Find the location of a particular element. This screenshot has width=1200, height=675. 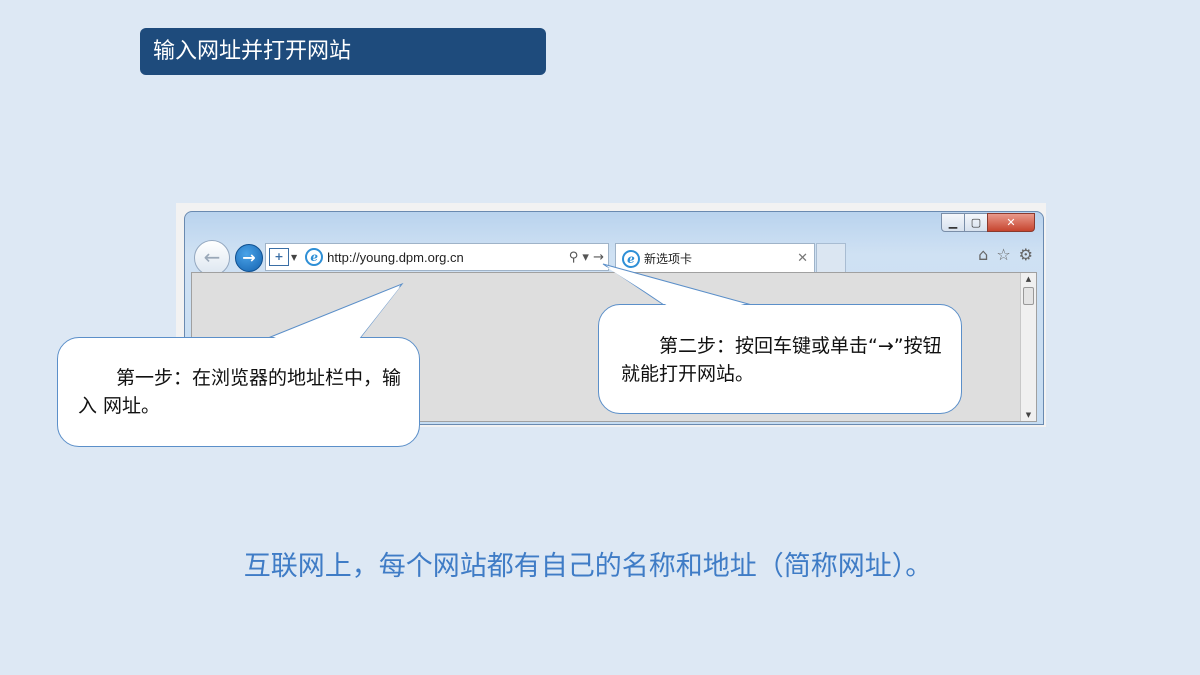

bottom-caption: 互联网上，每个网站都有自己的名称和地址（简称网址）。 is located at coordinates (588, 566).